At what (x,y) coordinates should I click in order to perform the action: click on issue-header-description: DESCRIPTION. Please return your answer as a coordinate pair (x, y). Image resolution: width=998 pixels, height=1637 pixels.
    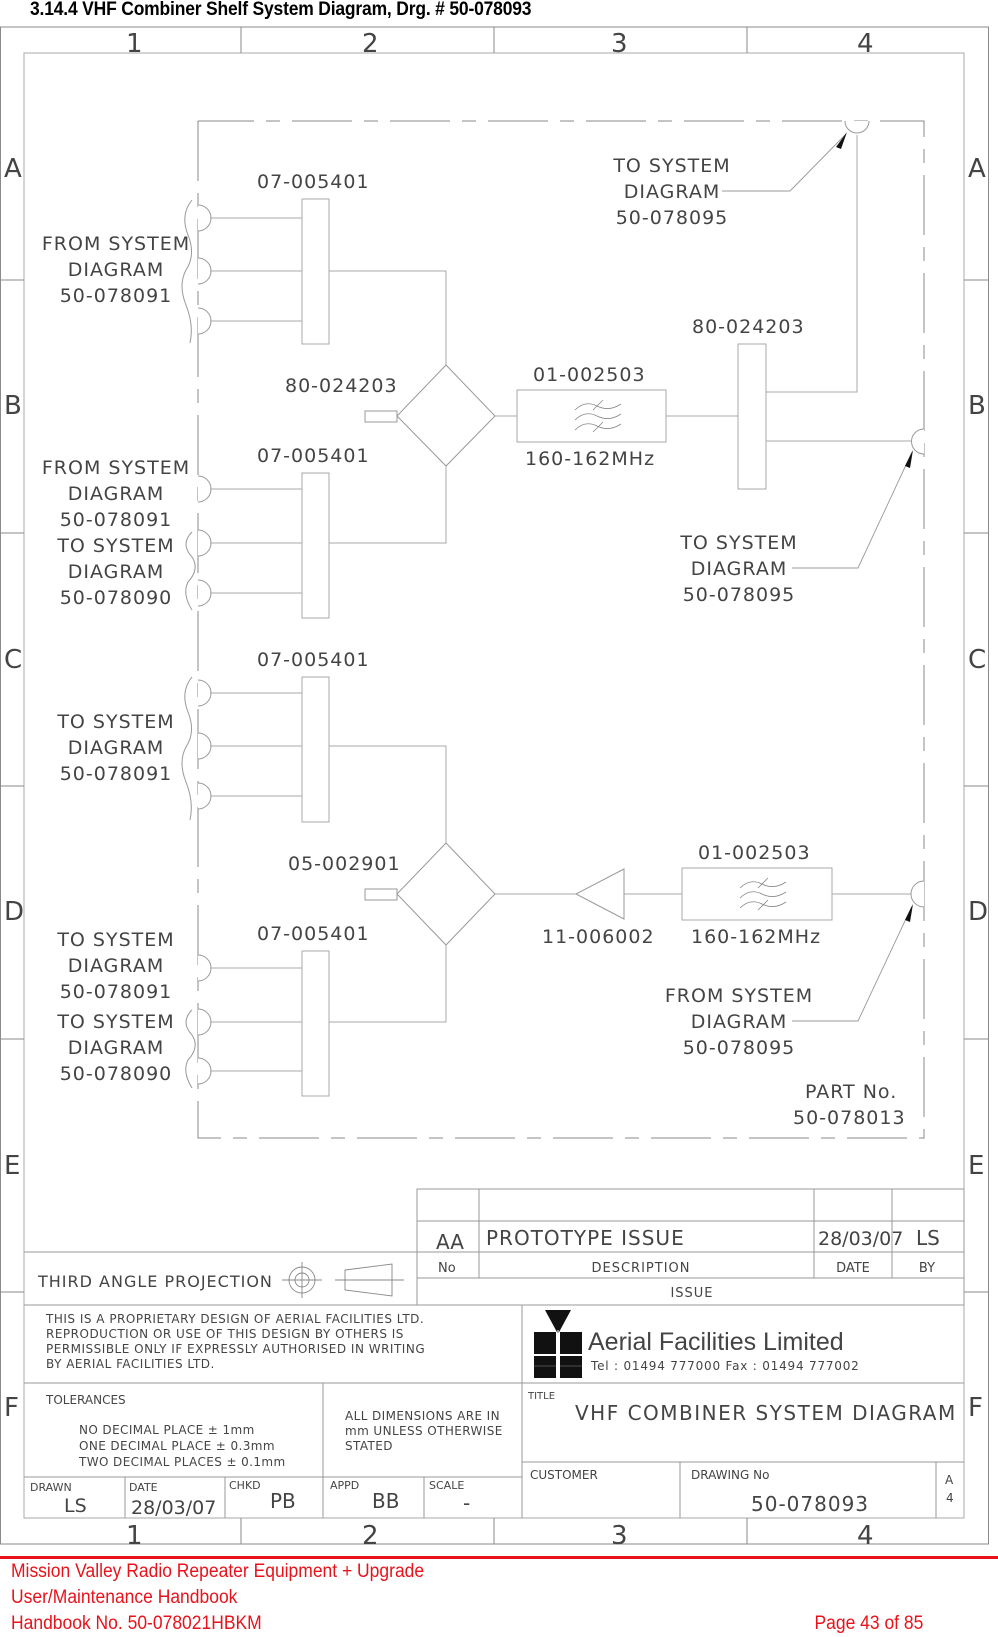
    Looking at the image, I should click on (641, 1268).